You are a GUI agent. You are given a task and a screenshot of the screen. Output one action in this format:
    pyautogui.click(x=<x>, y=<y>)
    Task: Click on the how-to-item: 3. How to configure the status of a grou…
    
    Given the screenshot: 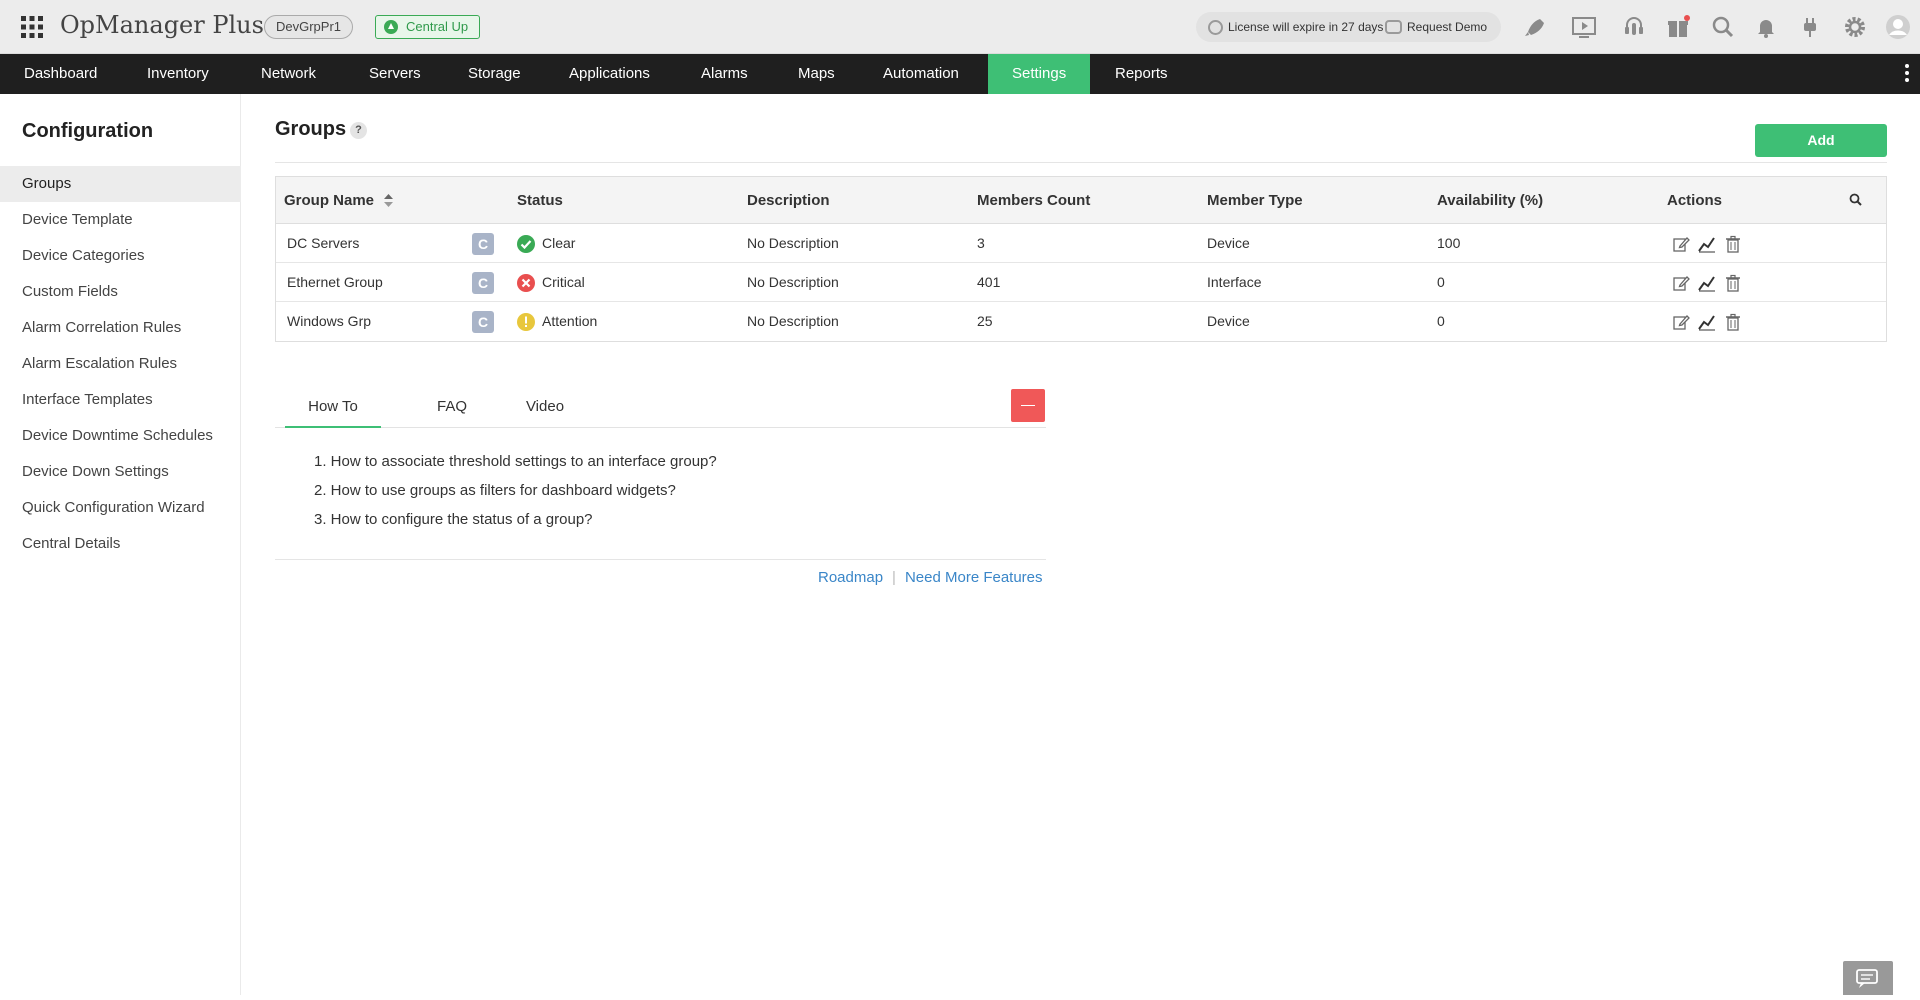 What is the action you would take?
    pyautogui.click(x=515, y=519)
    